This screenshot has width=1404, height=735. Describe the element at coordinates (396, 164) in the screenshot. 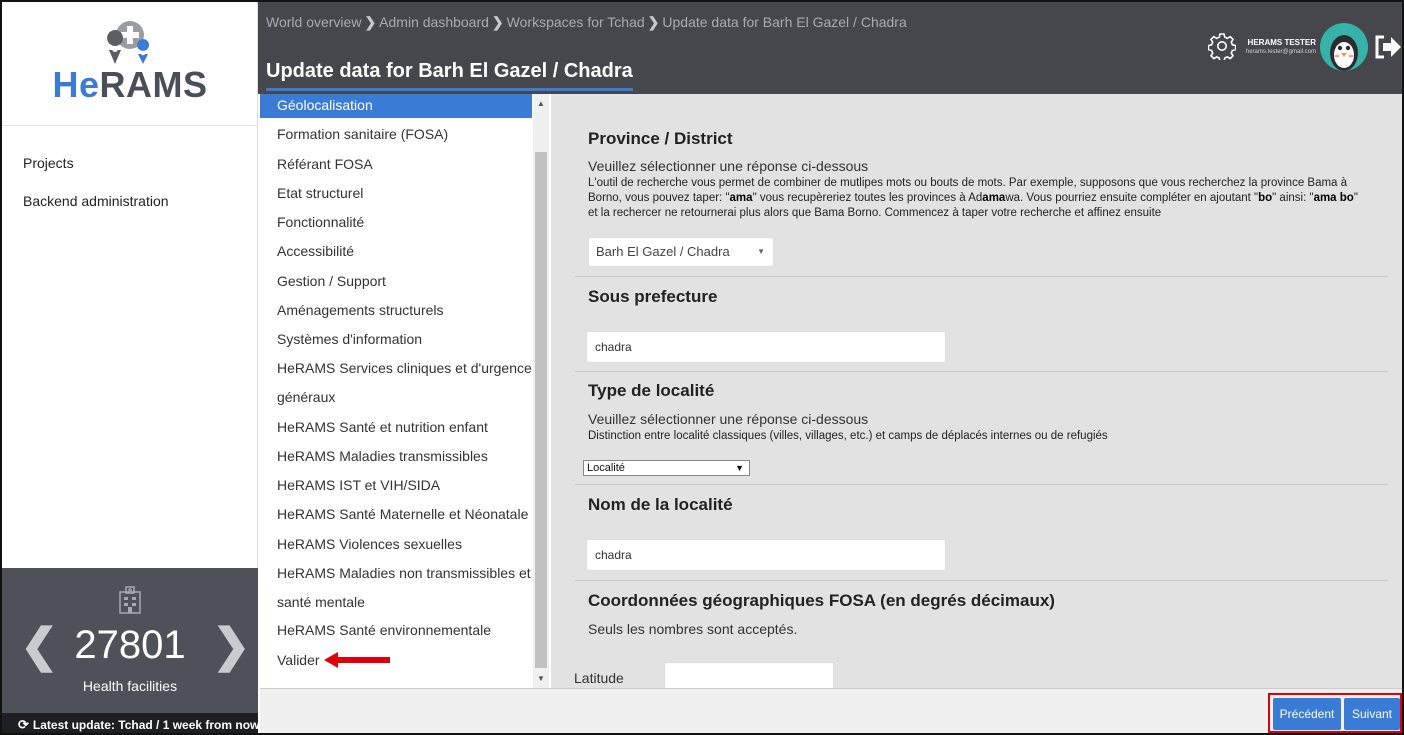

I see `section-item-referant-fosa: Référant FOSA` at that location.